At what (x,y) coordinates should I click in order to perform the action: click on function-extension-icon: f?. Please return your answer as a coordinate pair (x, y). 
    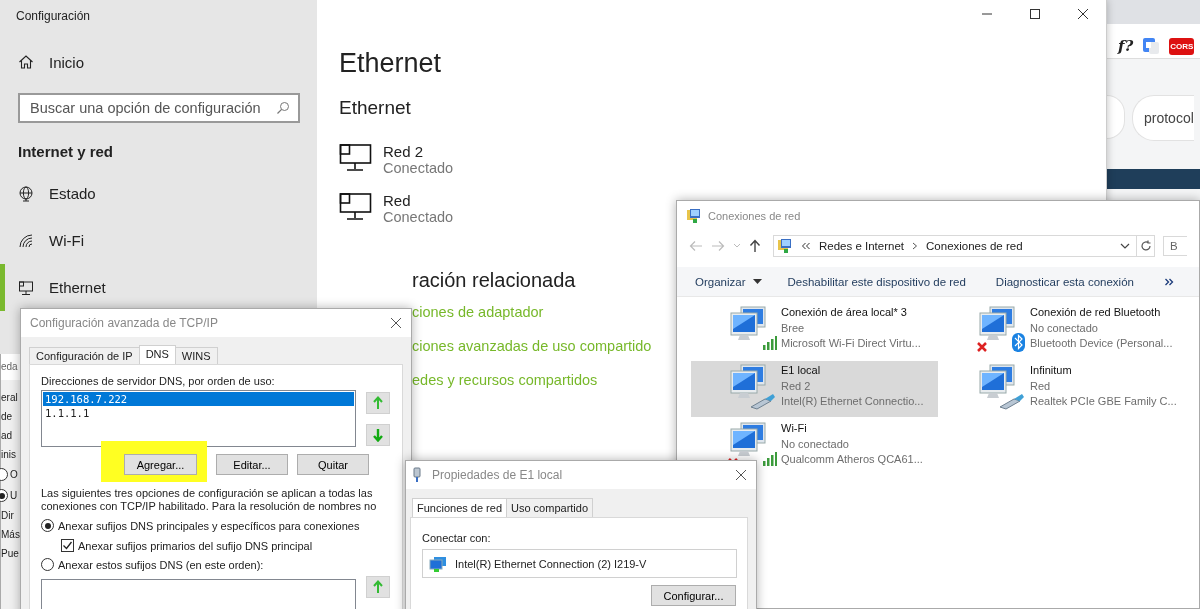
    Looking at the image, I should click on (1126, 46).